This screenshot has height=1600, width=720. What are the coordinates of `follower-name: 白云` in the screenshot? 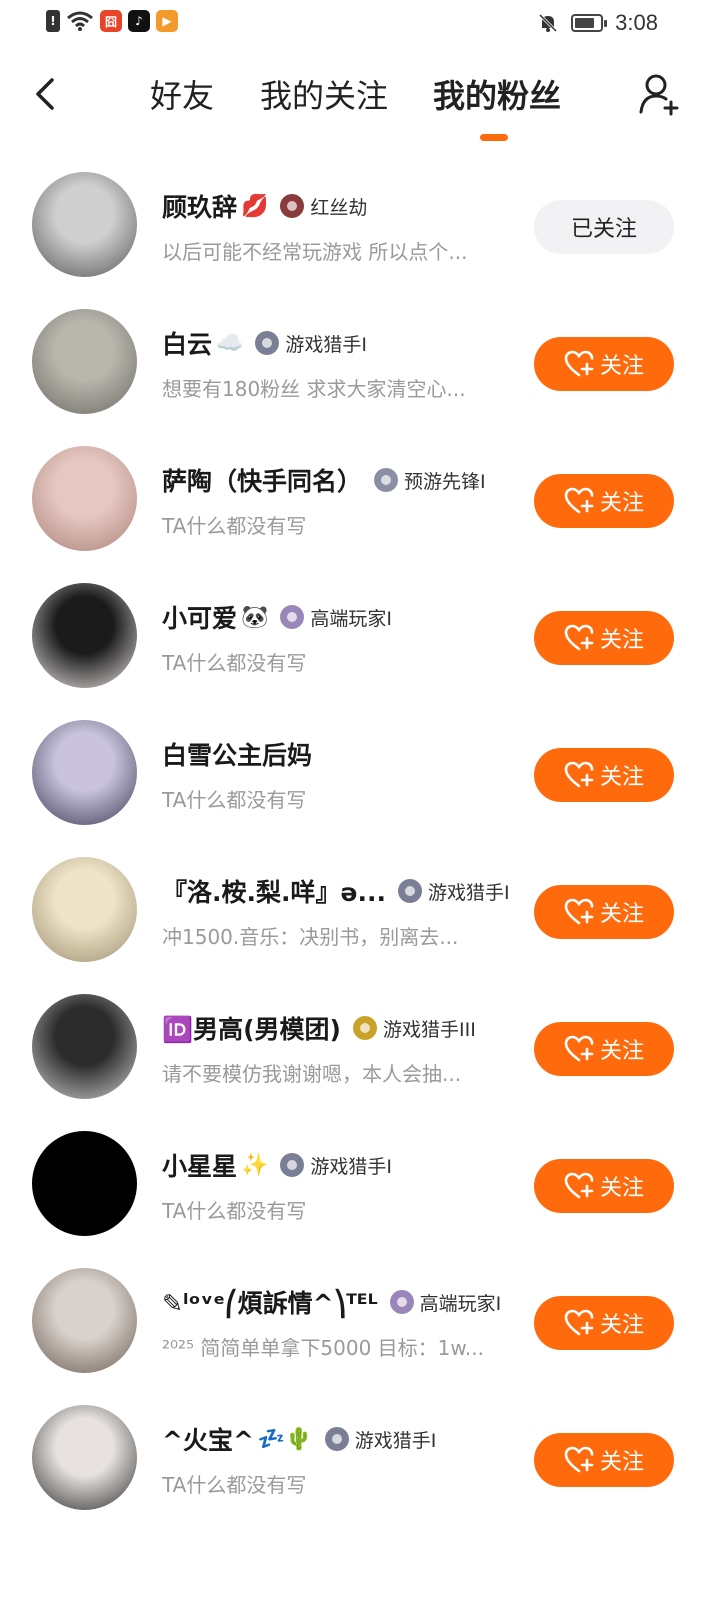 It's located at (187, 343).